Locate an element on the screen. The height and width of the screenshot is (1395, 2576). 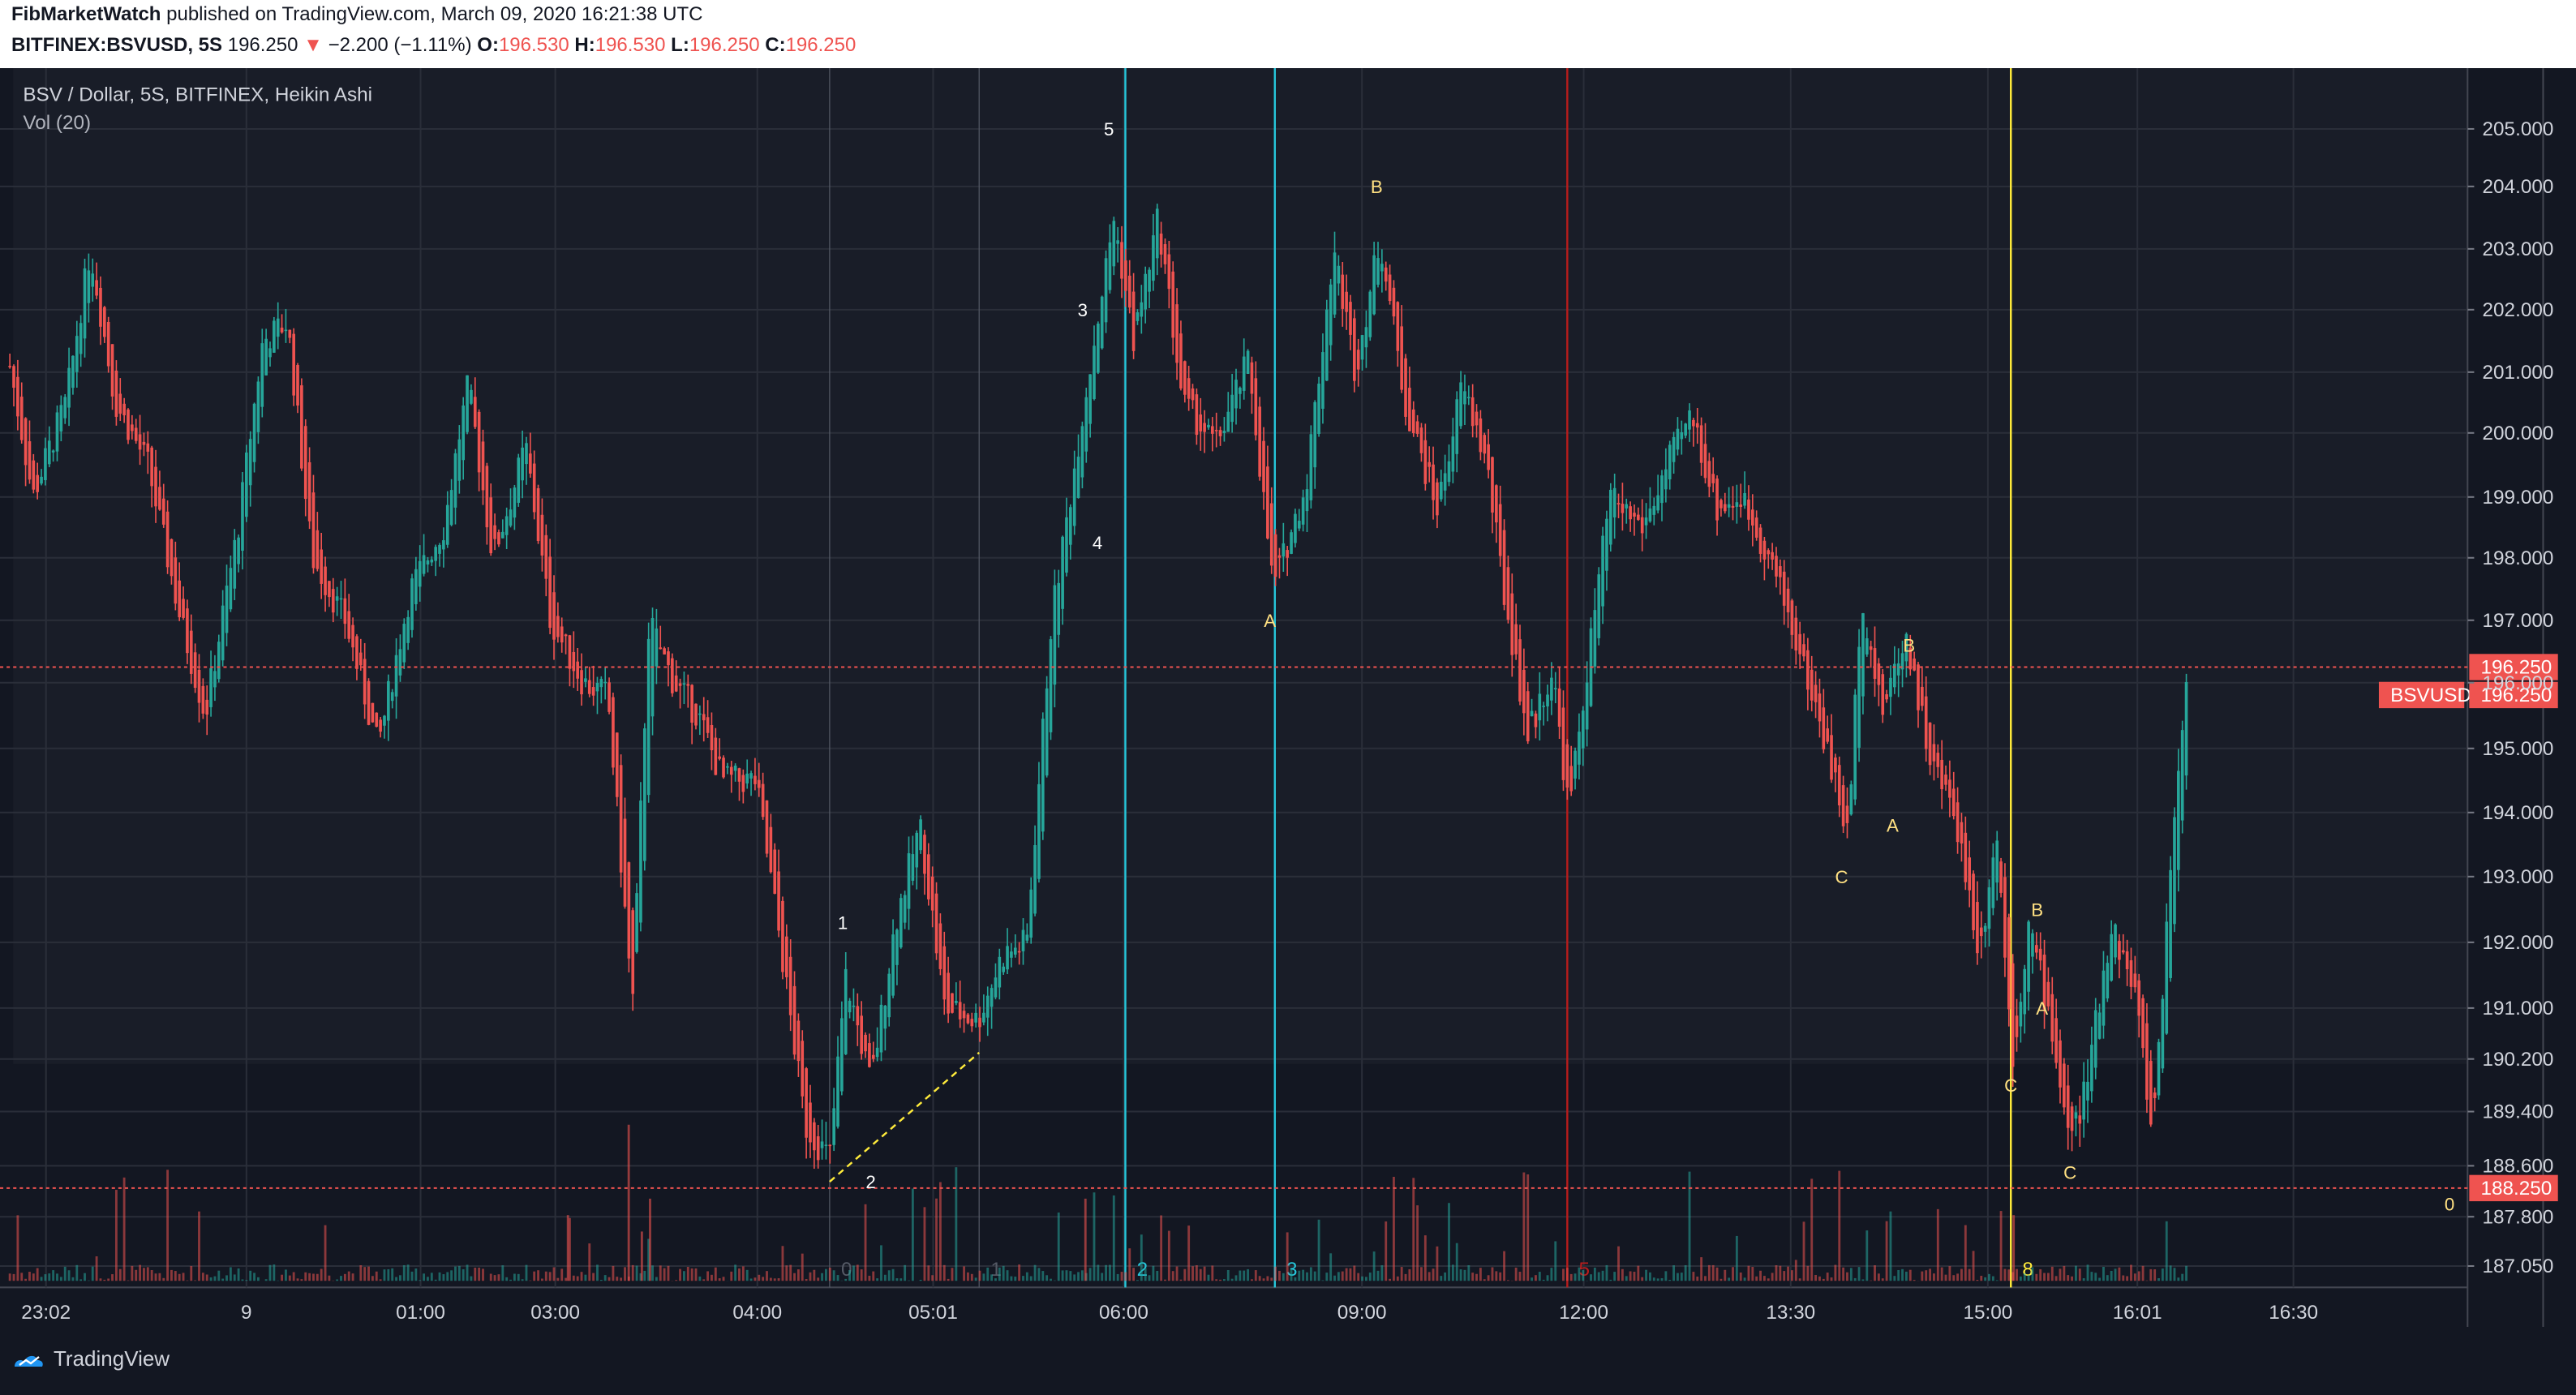
open-value: 196.530 is located at coordinates (533, 45).